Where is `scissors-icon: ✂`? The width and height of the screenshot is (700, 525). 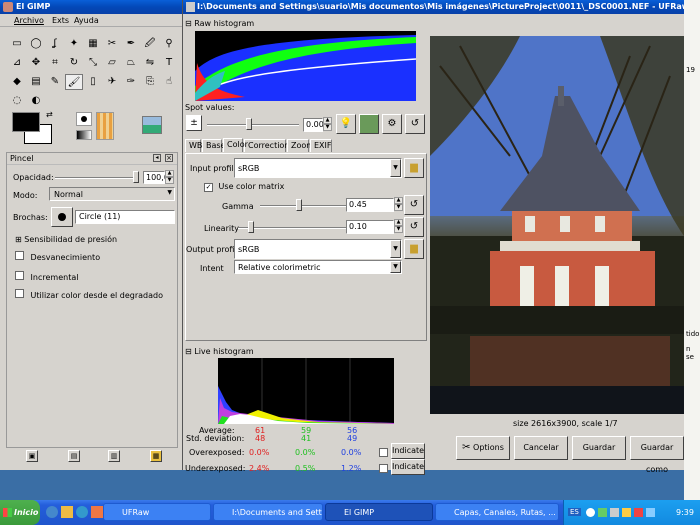
scissors-icon: ✂ is located at coordinates (112, 44).